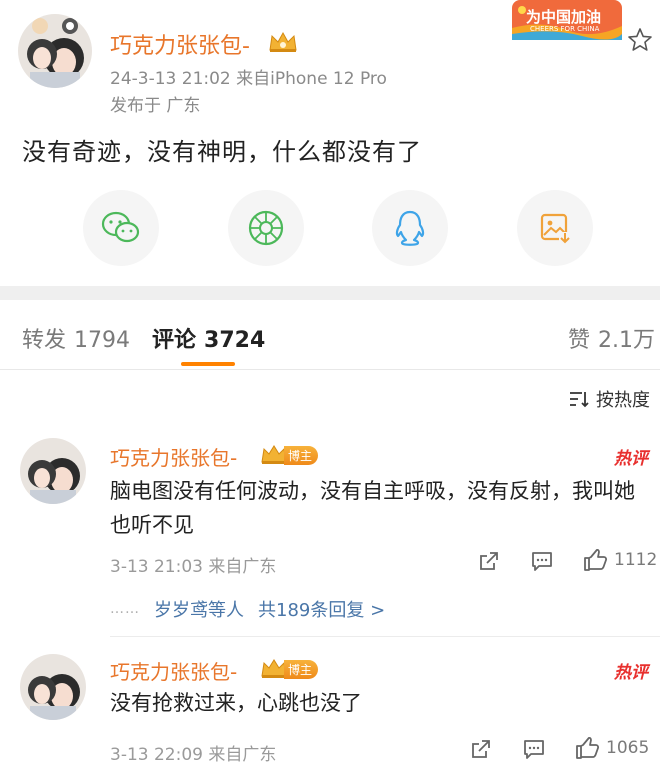 This screenshot has height=780, width=660. Describe the element at coordinates (579, 340) in the screenshot. I see `tab-likes-label: 赞` at that location.